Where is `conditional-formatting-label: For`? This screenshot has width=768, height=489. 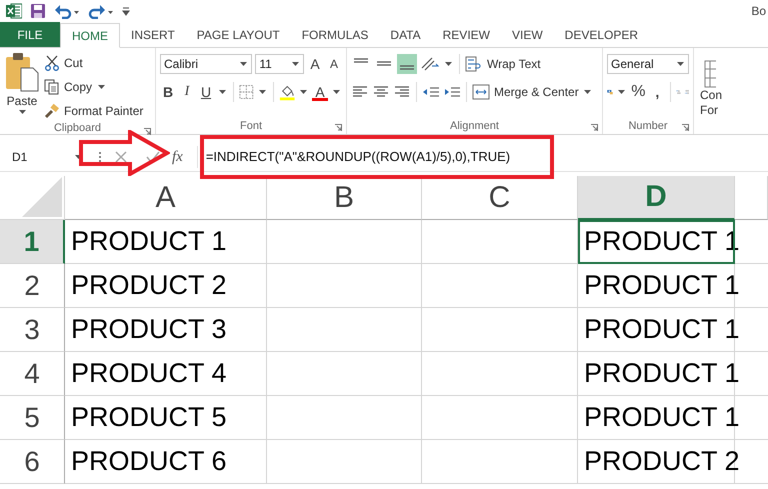
conditional-formatting-label: For is located at coordinates (709, 110).